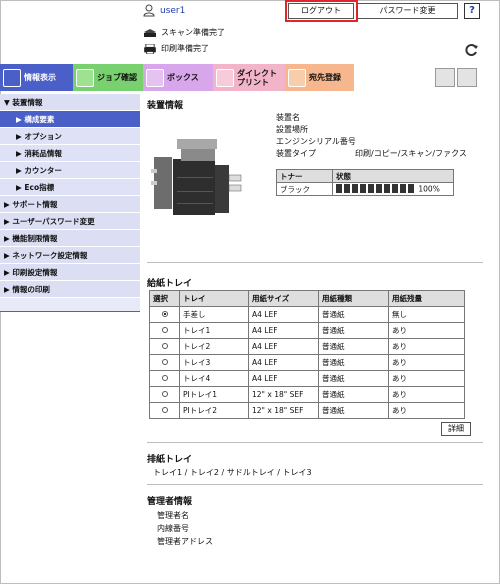  What do you see at coordinates (316, 141) in the screenshot?
I see `field-serial: エンジンシリアル番号` at bounding box center [316, 141].